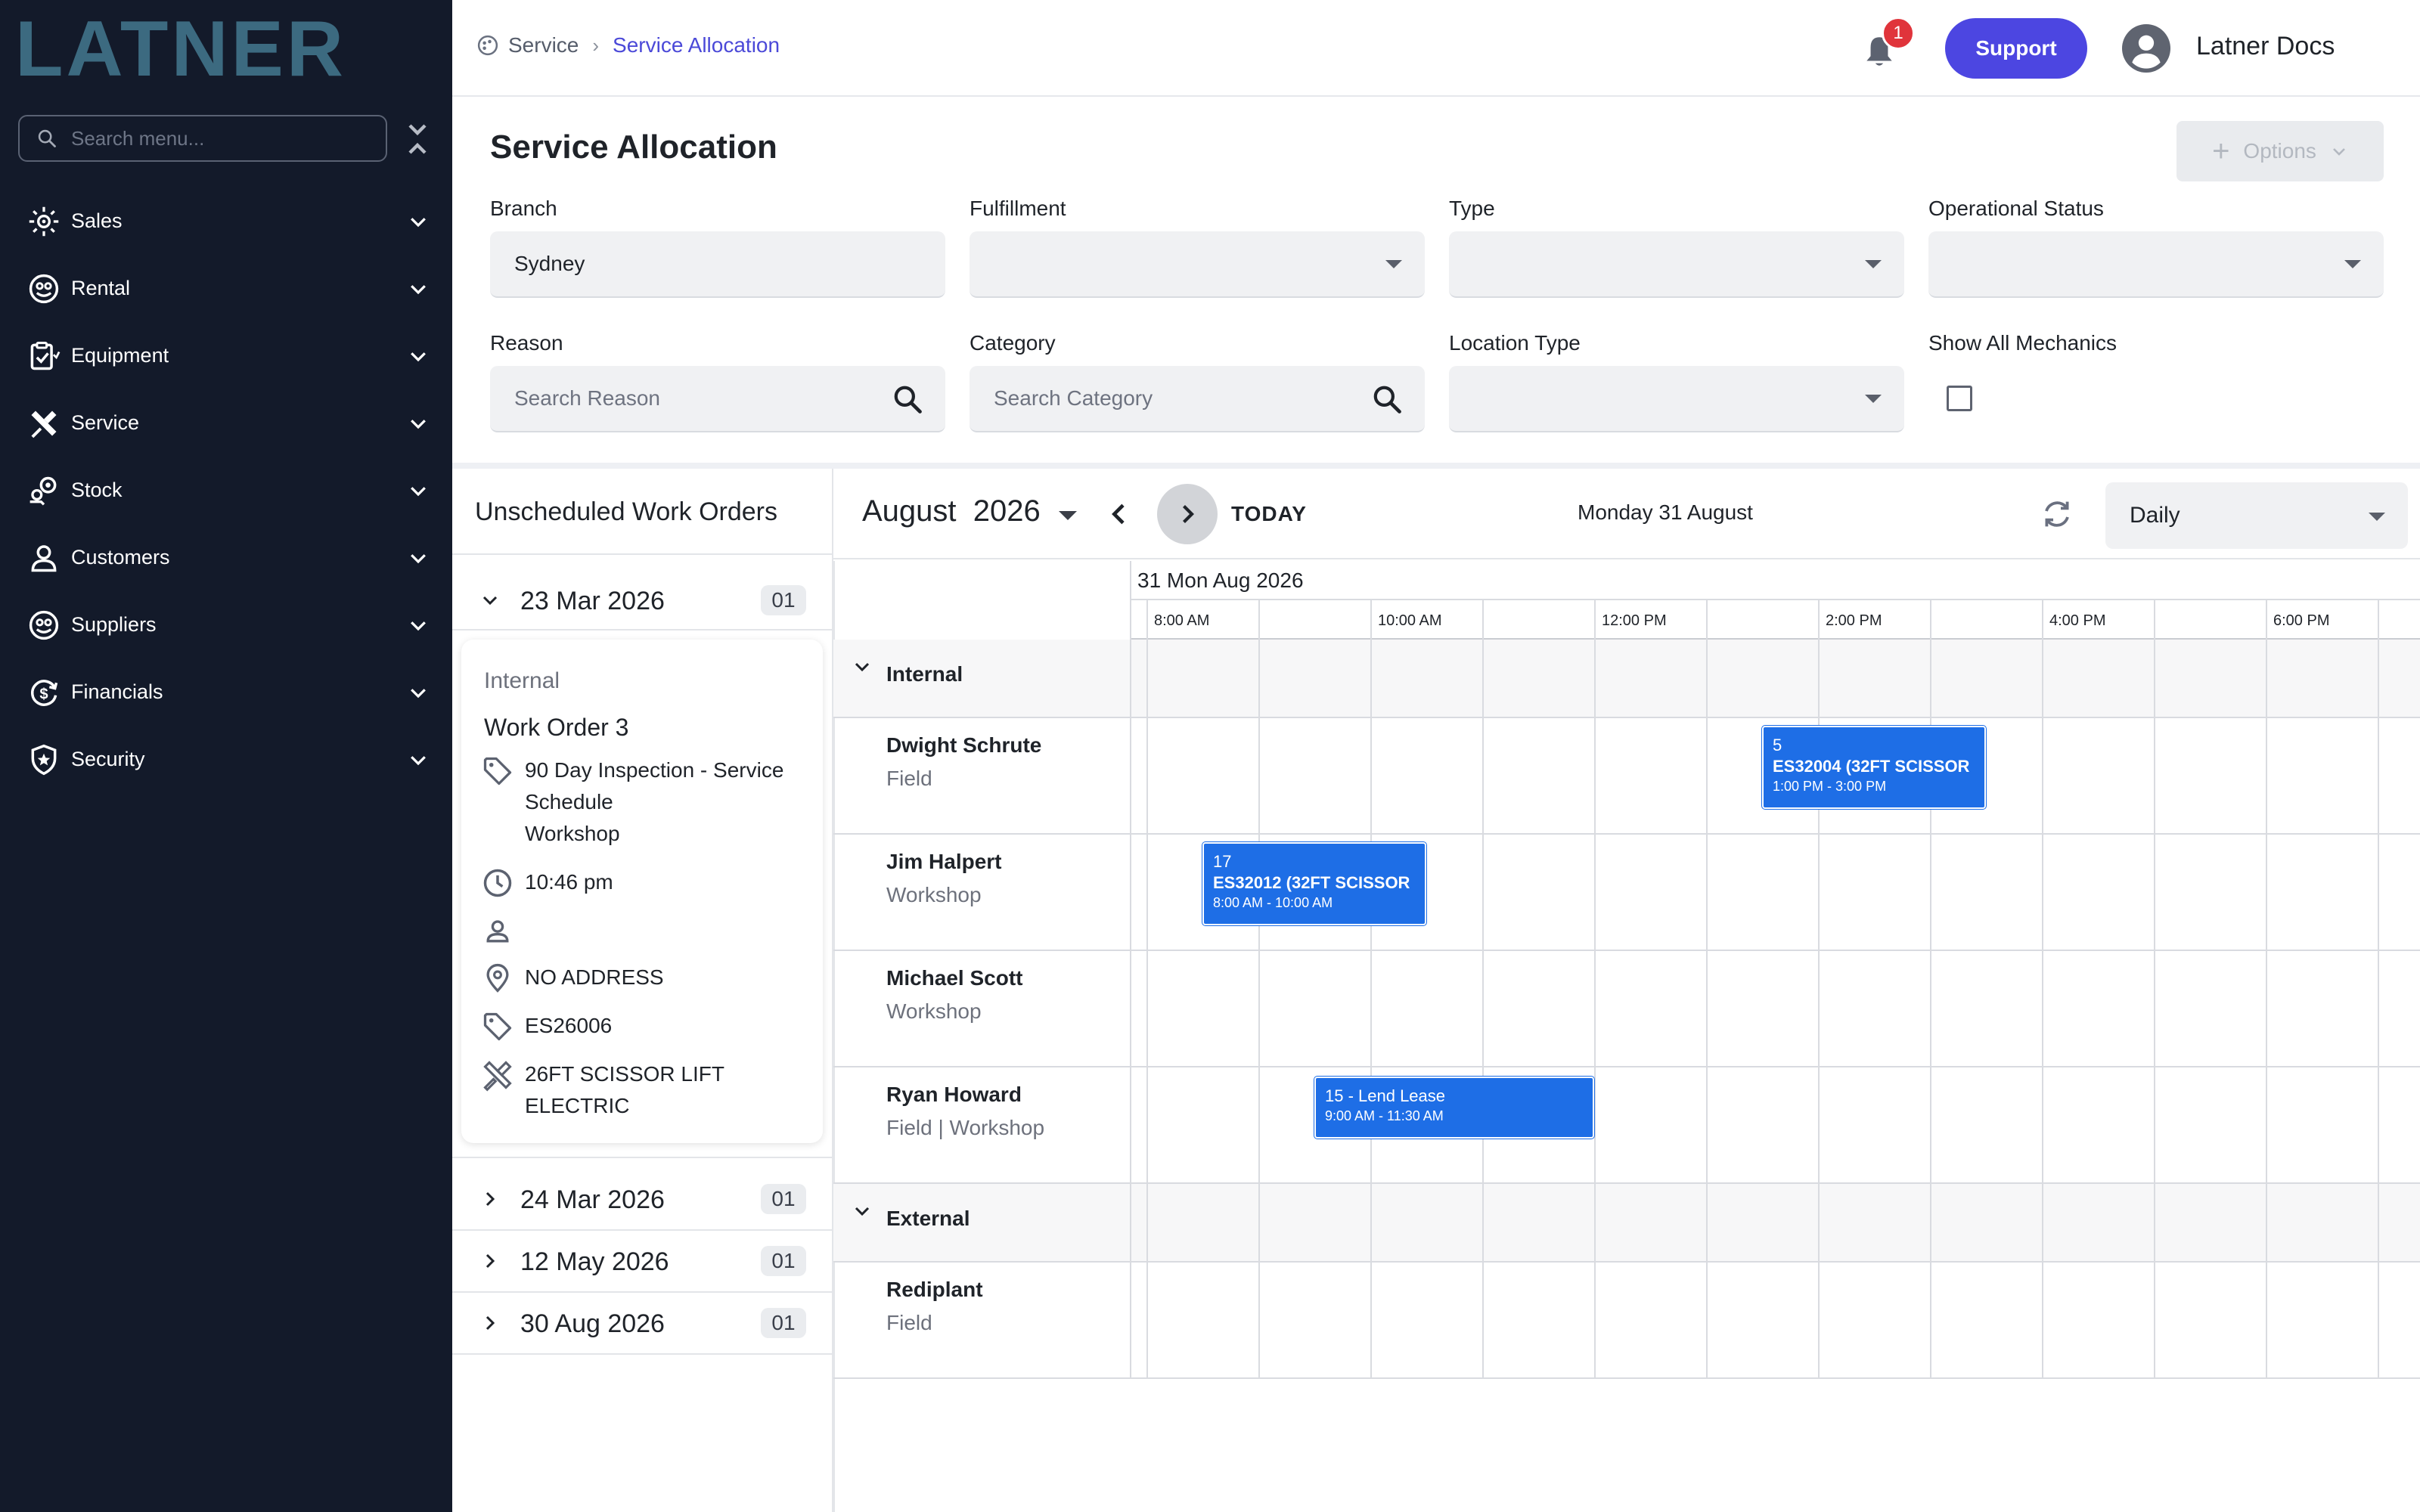  What do you see at coordinates (2057, 514) in the screenshot?
I see `refresh-icon` at bounding box center [2057, 514].